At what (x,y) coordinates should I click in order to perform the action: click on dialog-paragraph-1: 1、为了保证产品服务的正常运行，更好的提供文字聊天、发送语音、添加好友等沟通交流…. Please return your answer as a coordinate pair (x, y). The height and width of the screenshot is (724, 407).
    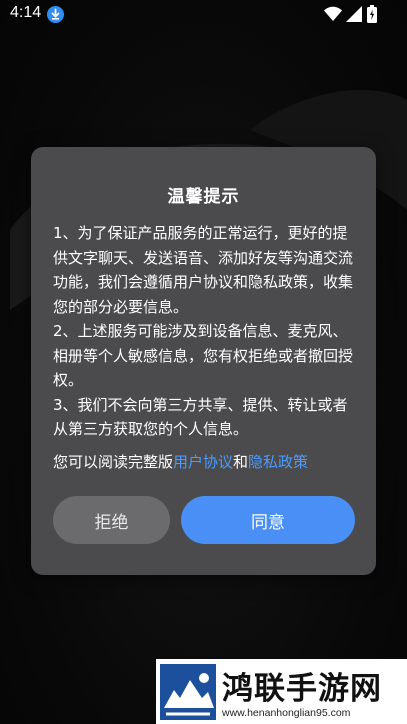
    Looking at the image, I should click on (203, 270).